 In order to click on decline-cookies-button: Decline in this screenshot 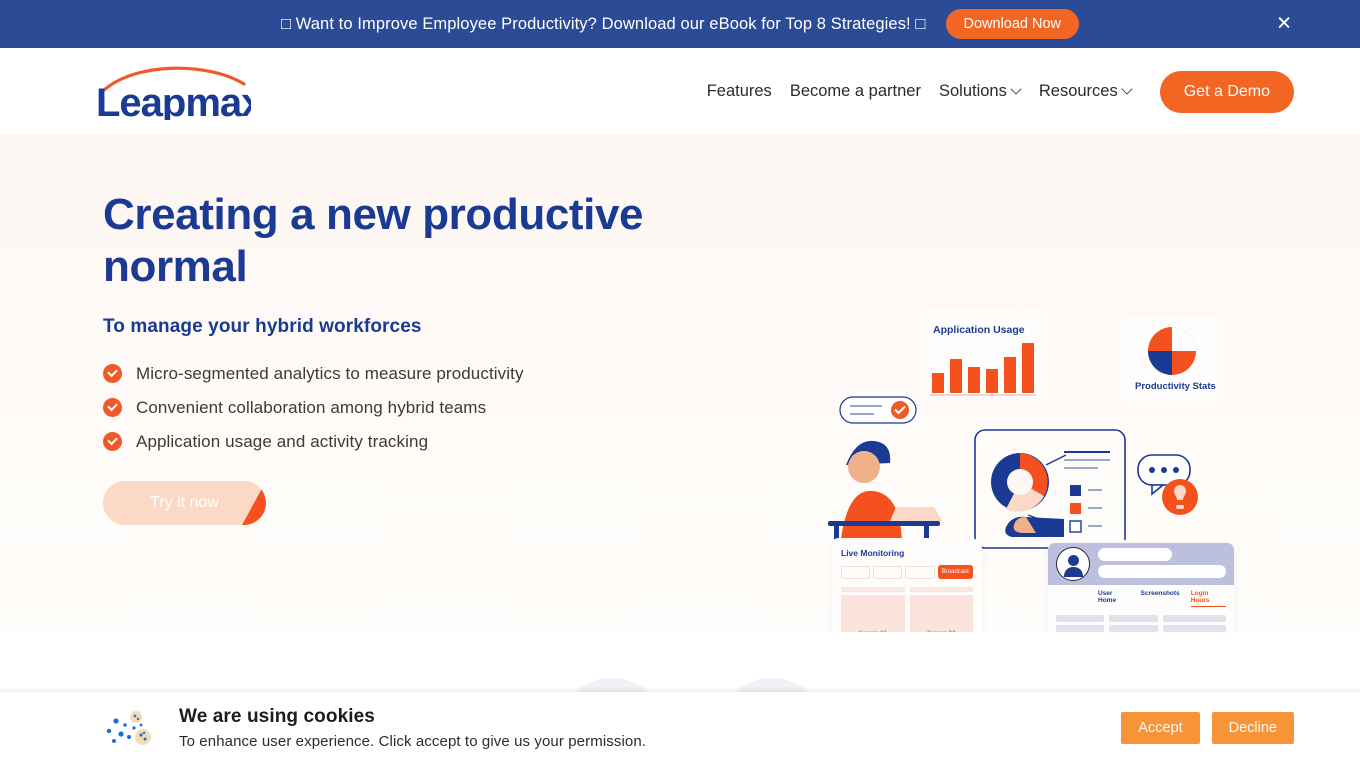, I will do `click(1252, 728)`.